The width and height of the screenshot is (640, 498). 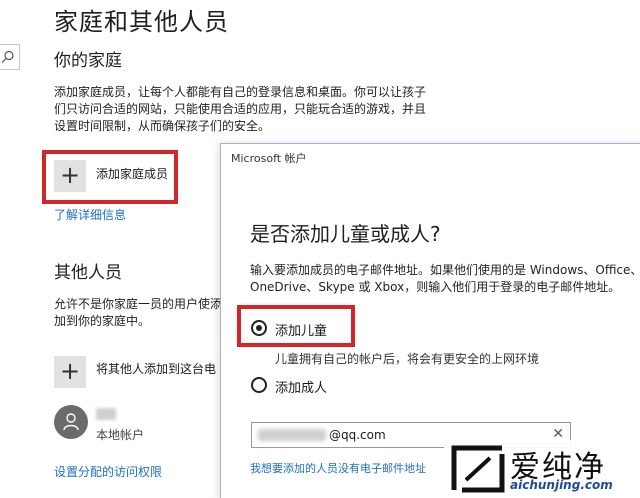 I want to click on plus-icon: +, so click(x=70, y=371).